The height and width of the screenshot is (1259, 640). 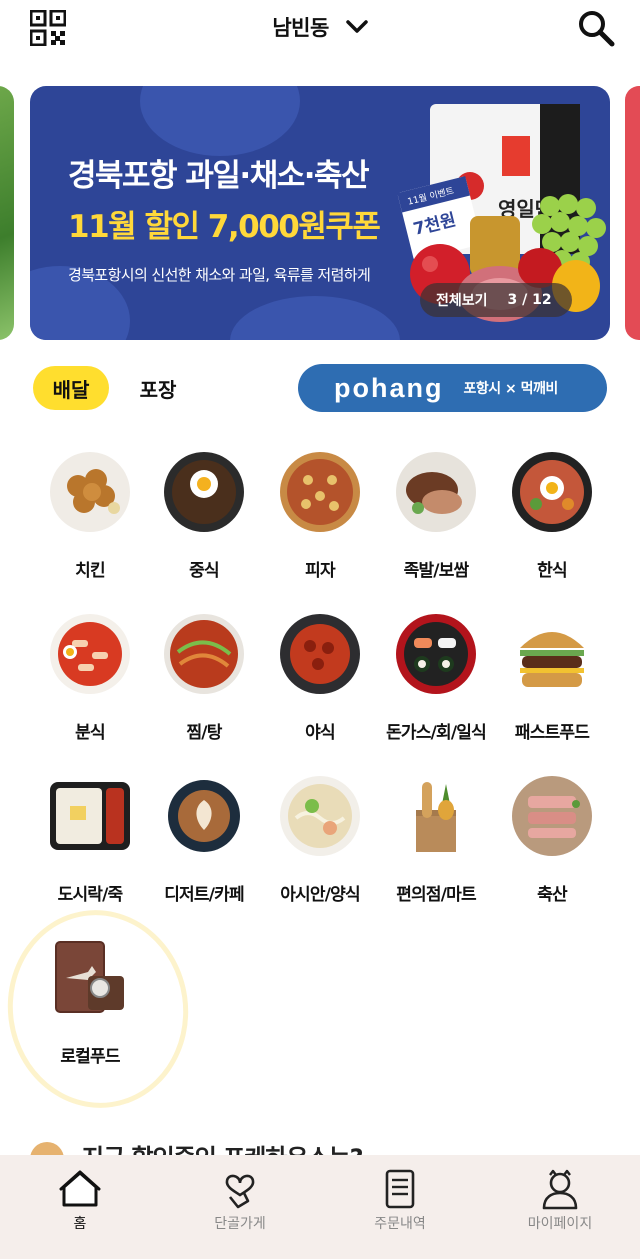 I want to click on heart-hand-icon, so click(x=240, y=1191).